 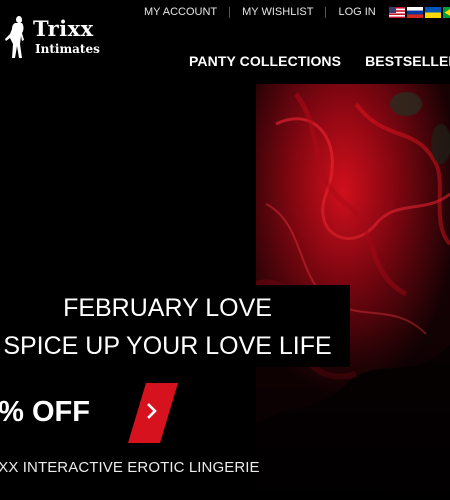 What do you see at coordinates (277, 12) in the screenshot?
I see `my-wishlist-link: MY WISHLIST` at bounding box center [277, 12].